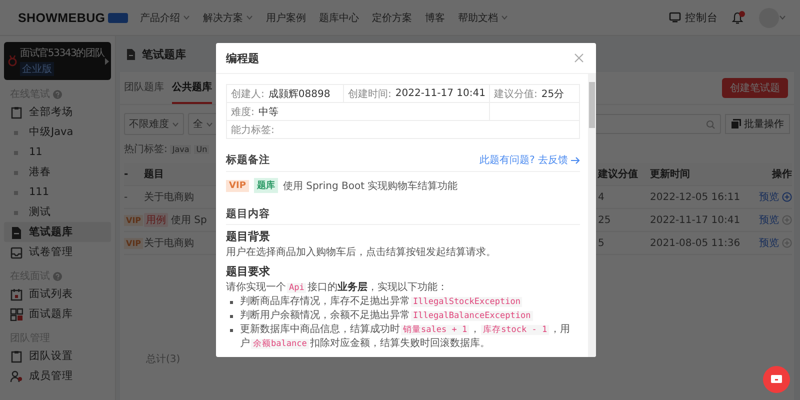 The height and width of the screenshot is (400, 800). What do you see at coordinates (440, 93) in the screenshot?
I see `info-value: 2022-11-17 10:41` at bounding box center [440, 93].